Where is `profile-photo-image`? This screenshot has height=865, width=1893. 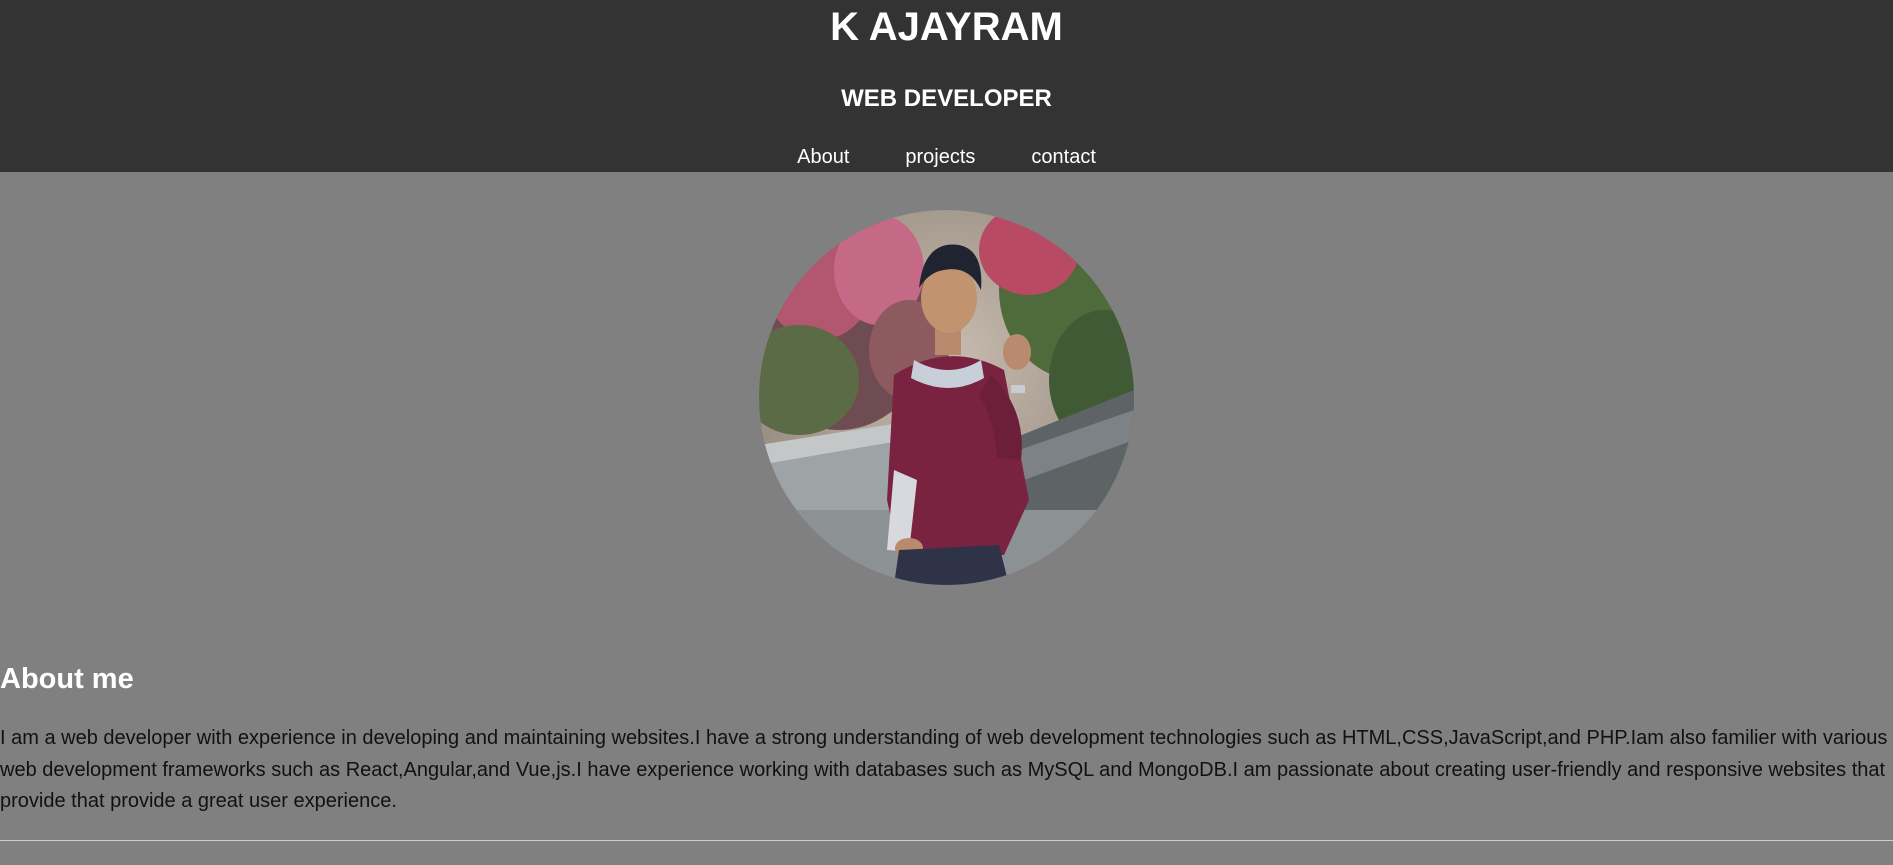 profile-photo-image is located at coordinates (946, 397).